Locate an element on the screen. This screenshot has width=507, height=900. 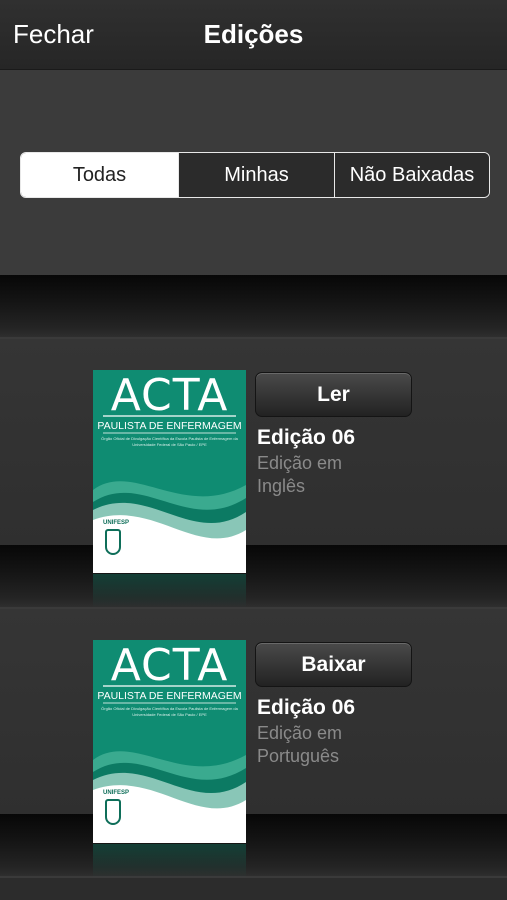
segment-minhas: Minhas is located at coordinates (256, 175).